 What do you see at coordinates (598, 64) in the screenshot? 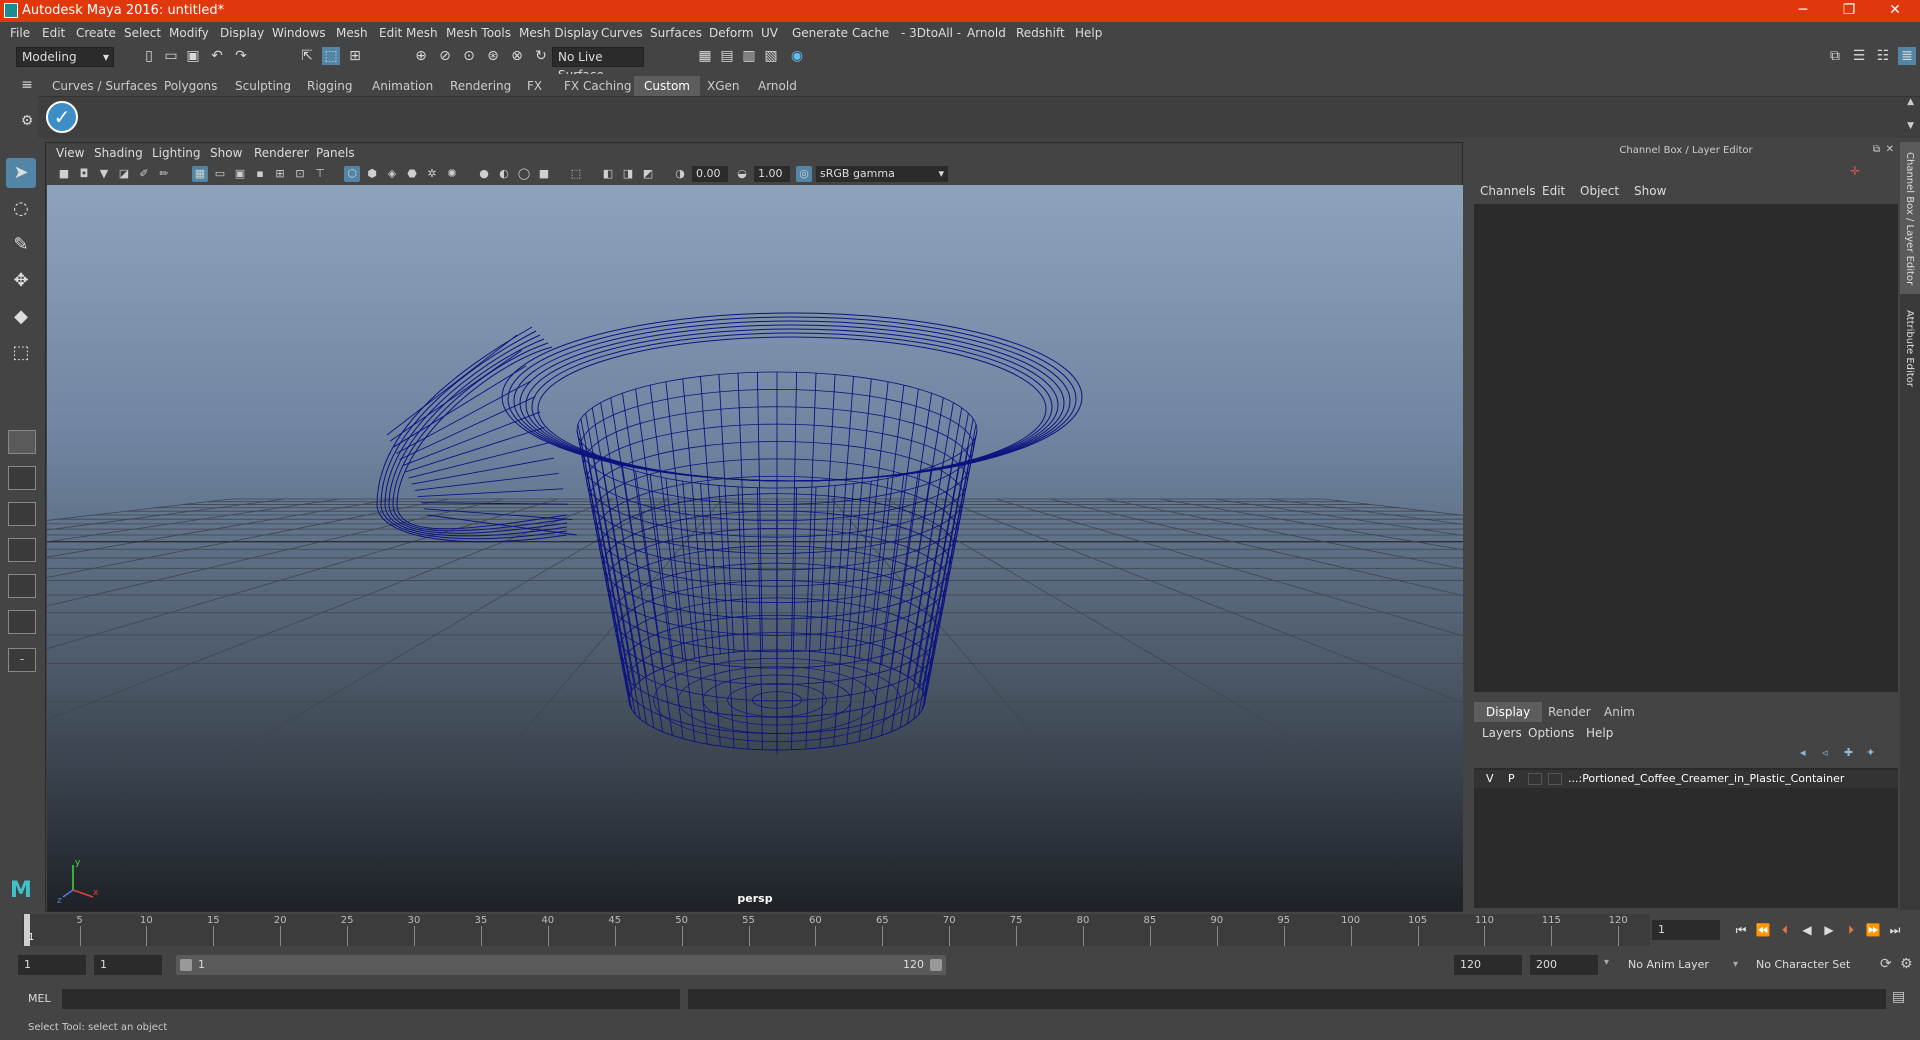
I see `live-surface-field: No Live Surface` at bounding box center [598, 64].